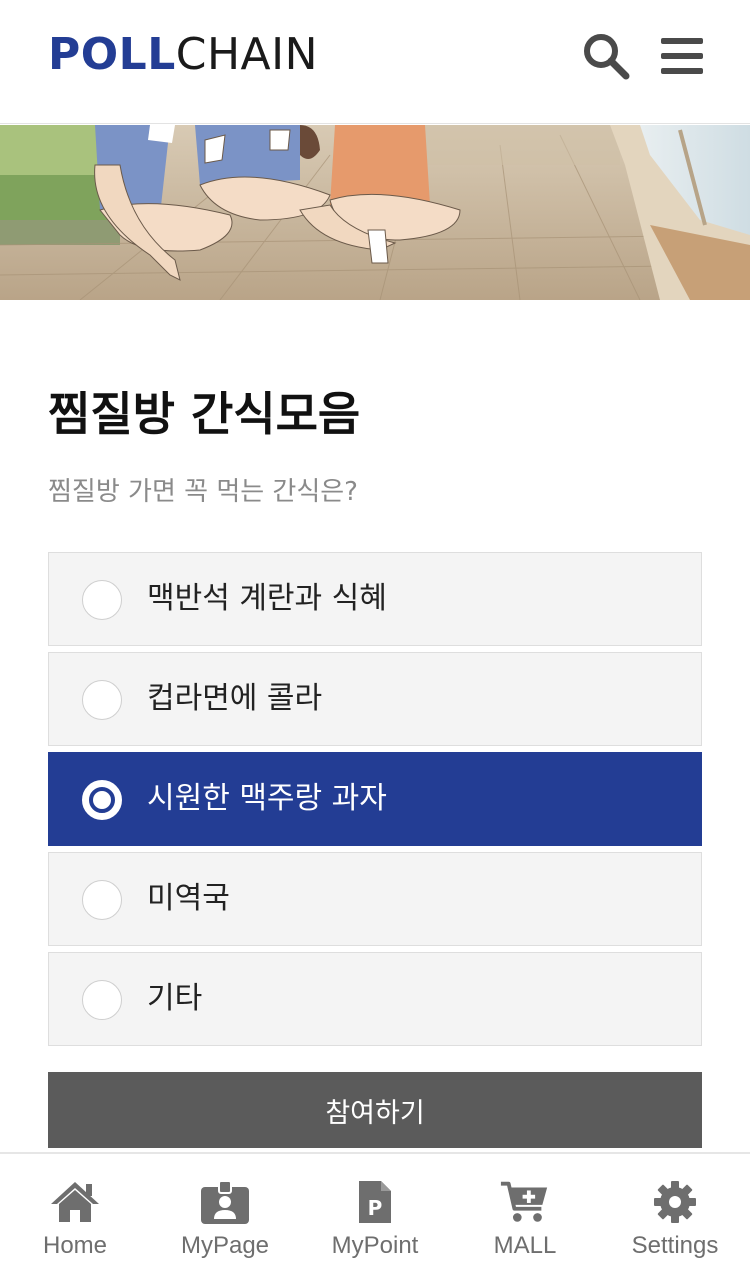 This screenshot has height=1286, width=750. I want to click on poll-option: 맥반석 계란과 식혜, so click(375, 599).